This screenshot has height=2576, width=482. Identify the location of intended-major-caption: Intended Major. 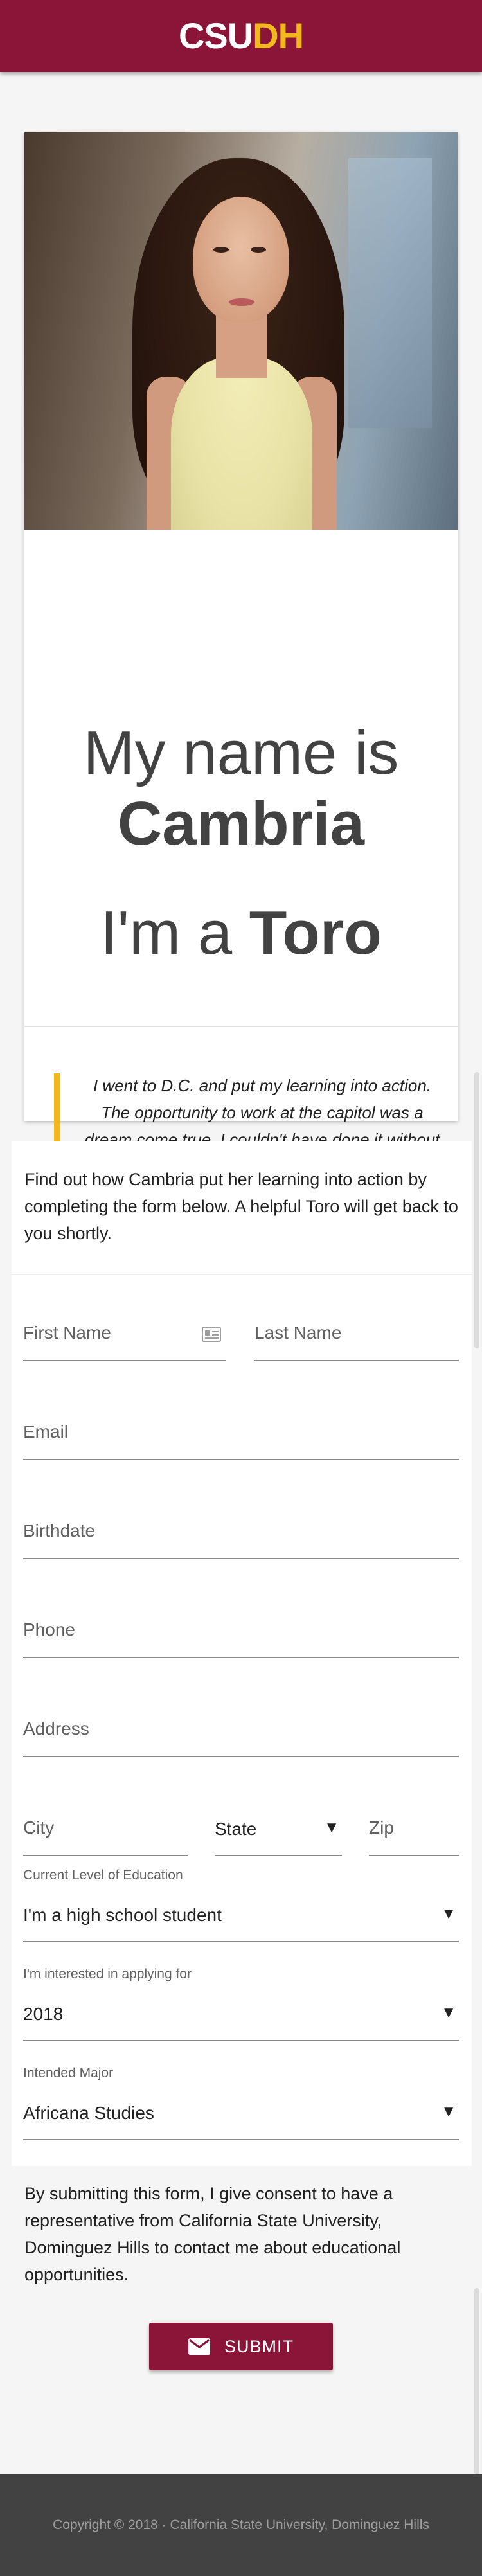
(69, 2073).